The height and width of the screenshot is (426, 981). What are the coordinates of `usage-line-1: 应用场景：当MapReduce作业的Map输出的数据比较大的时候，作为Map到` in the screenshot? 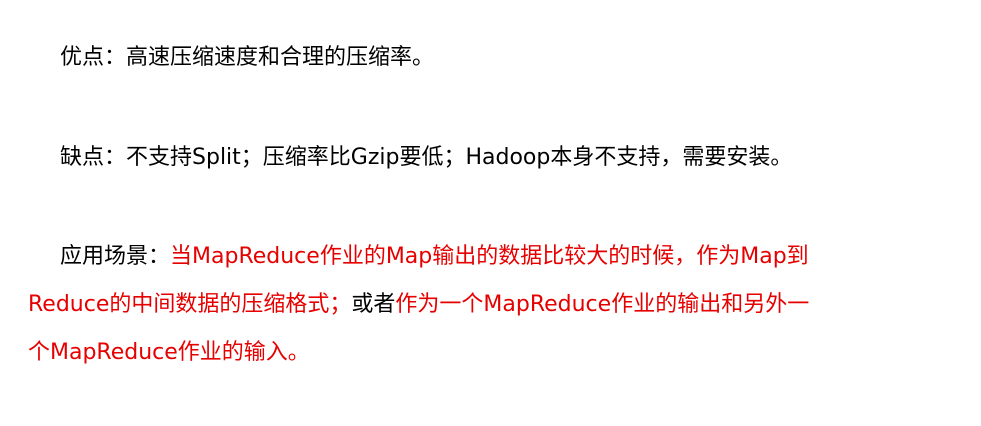 It's located at (493, 257).